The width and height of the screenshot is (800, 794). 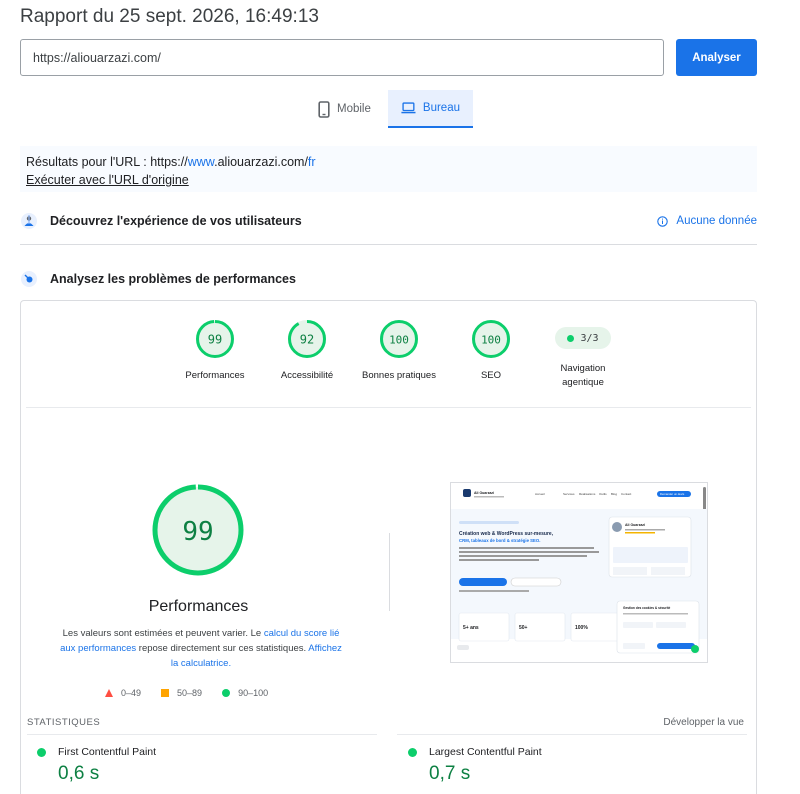 I want to click on main-performance-gauge: 99, so click(x=198, y=530).